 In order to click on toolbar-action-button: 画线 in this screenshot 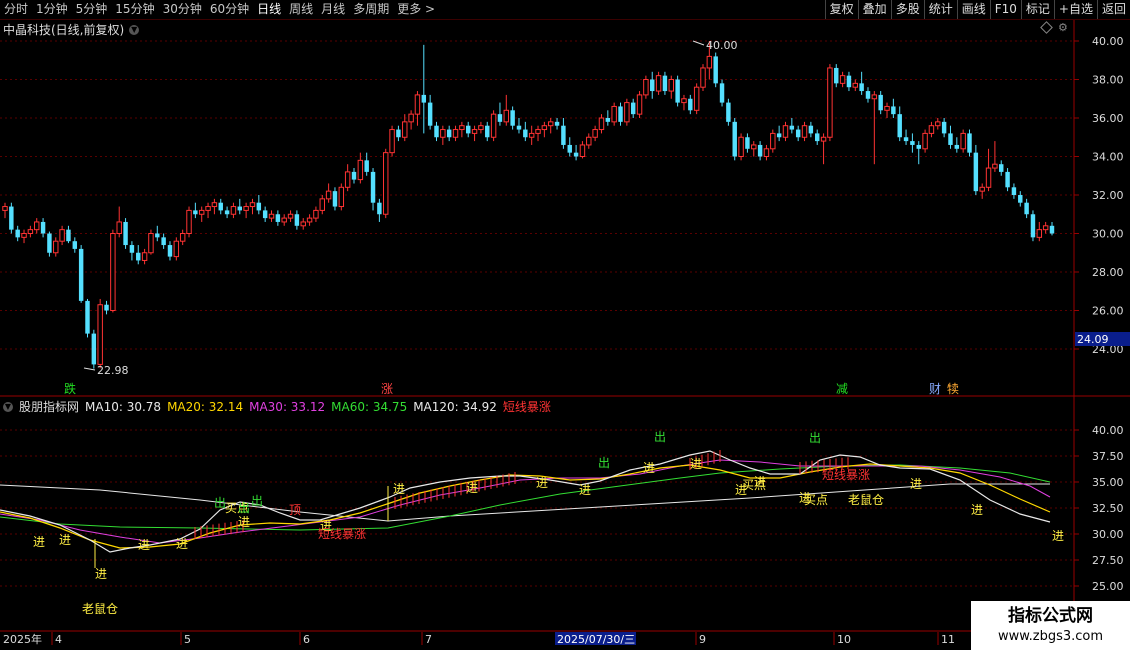, I will do `click(973, 9)`.